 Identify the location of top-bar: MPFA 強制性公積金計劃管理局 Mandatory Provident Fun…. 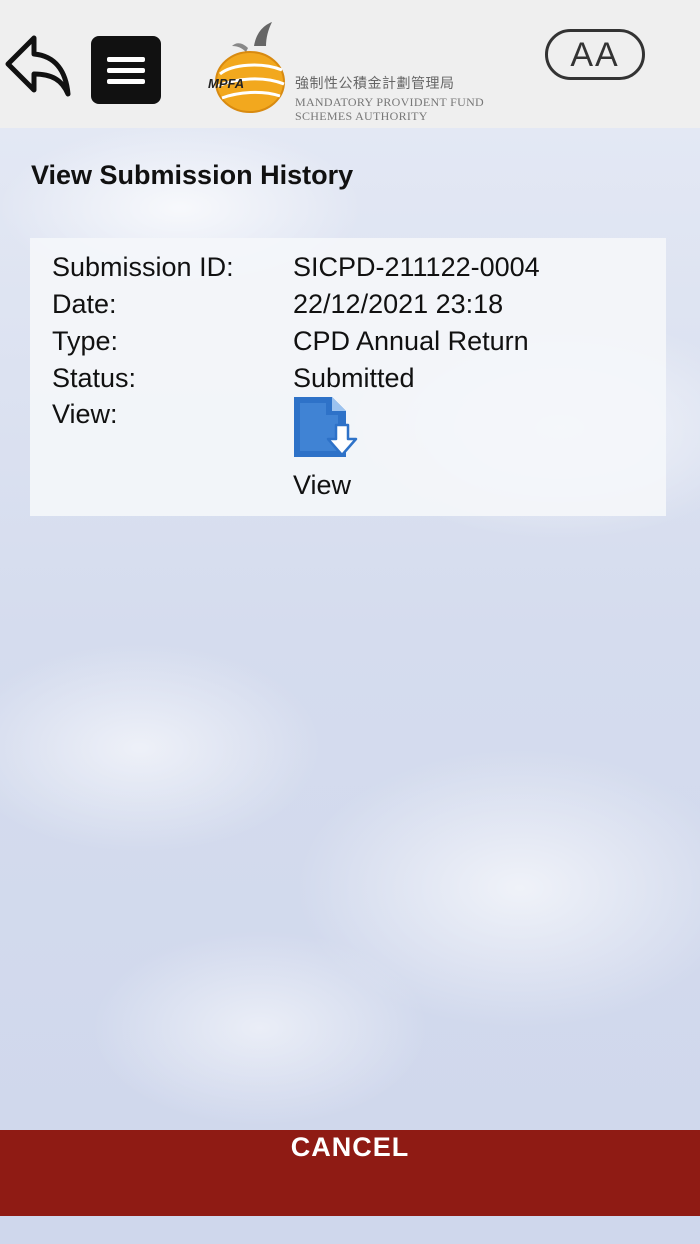
(350, 64).